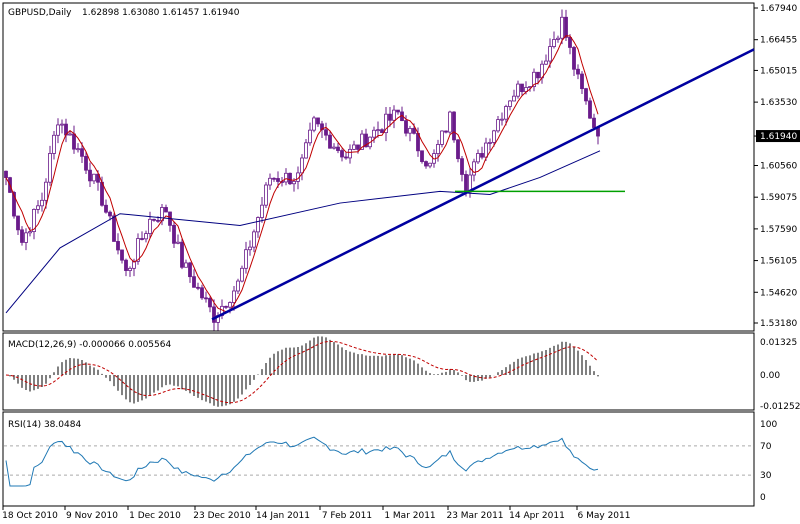 This screenshot has width=800, height=524. What do you see at coordinates (155, 516) in the screenshot?
I see `x-tick-label: 1 Dec 2010` at bounding box center [155, 516].